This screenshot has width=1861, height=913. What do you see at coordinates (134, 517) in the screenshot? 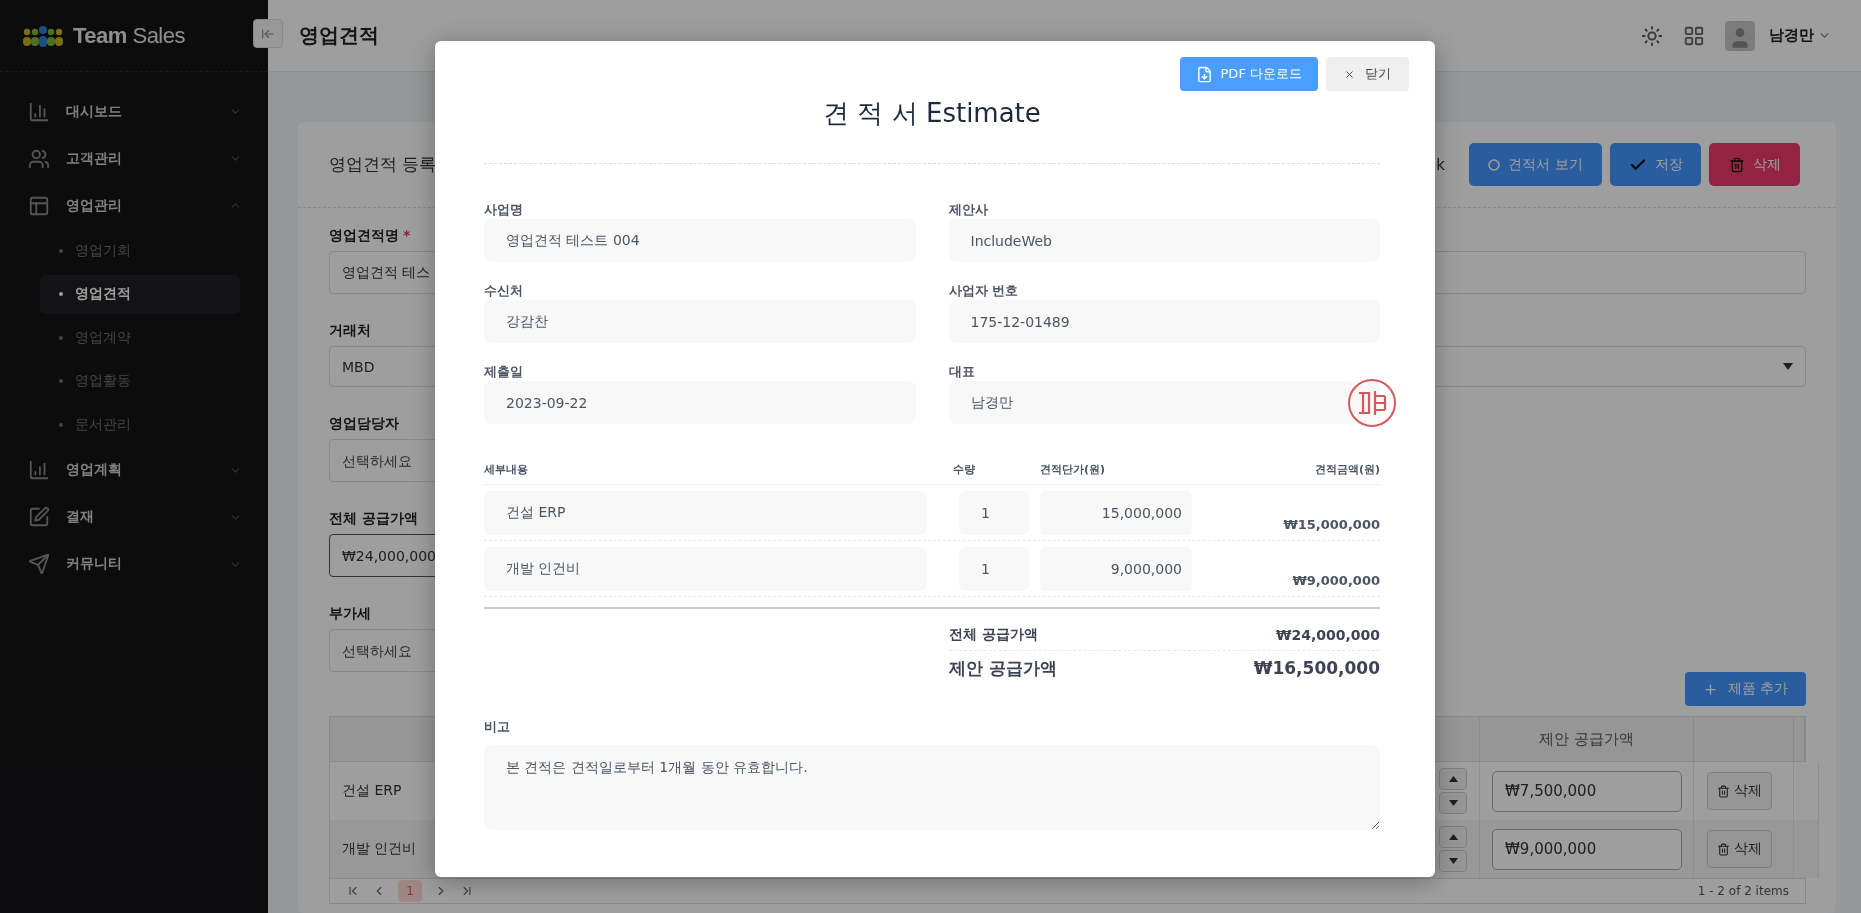
I see `sidebar-item: 결재` at bounding box center [134, 517].